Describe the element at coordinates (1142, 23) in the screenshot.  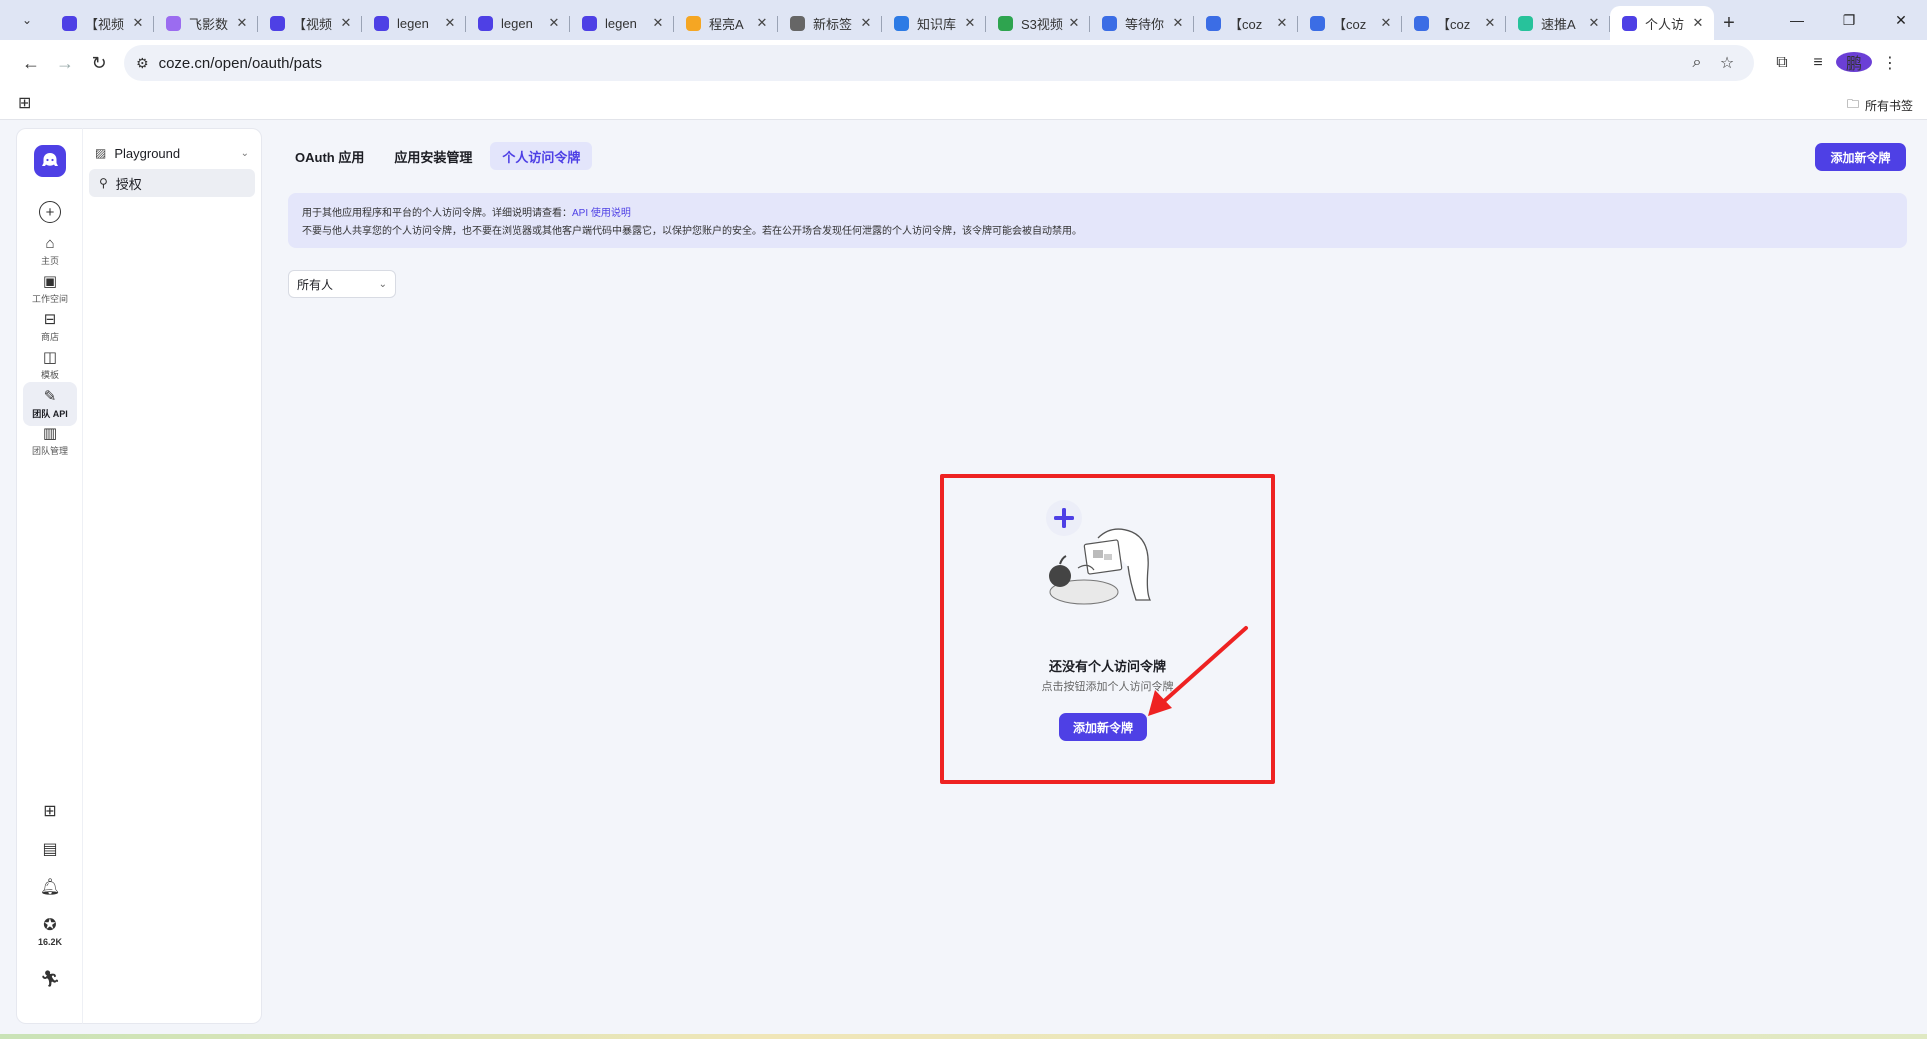
I see `browser-tab: 等待你 ✕` at that location.